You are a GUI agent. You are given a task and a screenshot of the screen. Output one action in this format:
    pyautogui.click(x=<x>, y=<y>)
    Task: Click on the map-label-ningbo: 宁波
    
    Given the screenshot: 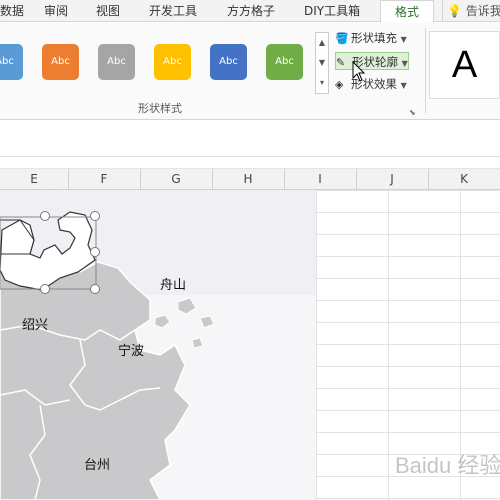 What is the action you would take?
    pyautogui.click(x=131, y=351)
    